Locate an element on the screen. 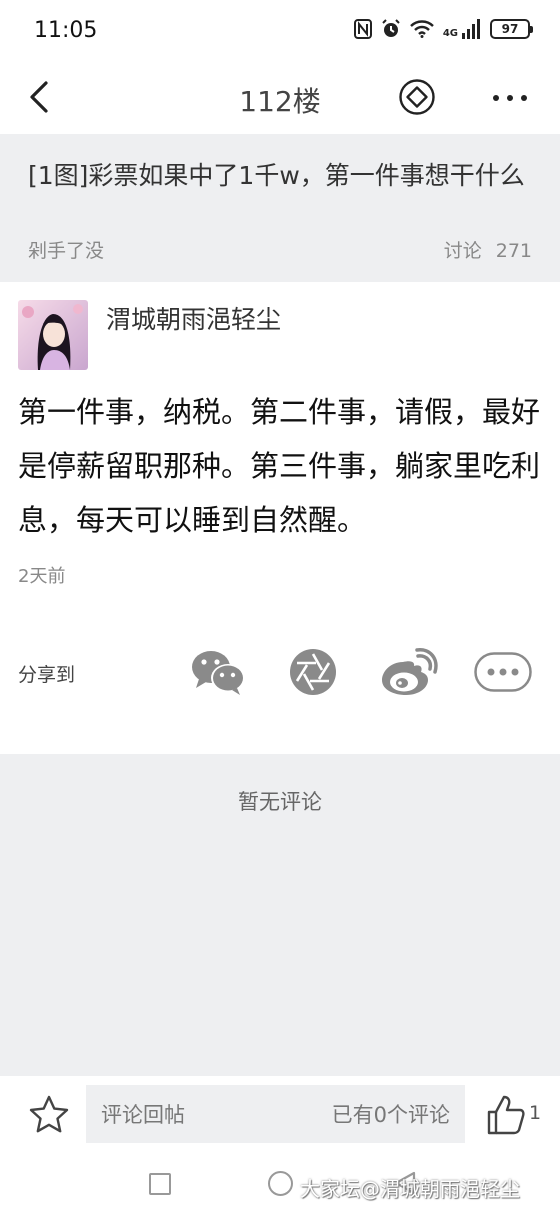  like-button is located at coordinates (506, 1115).